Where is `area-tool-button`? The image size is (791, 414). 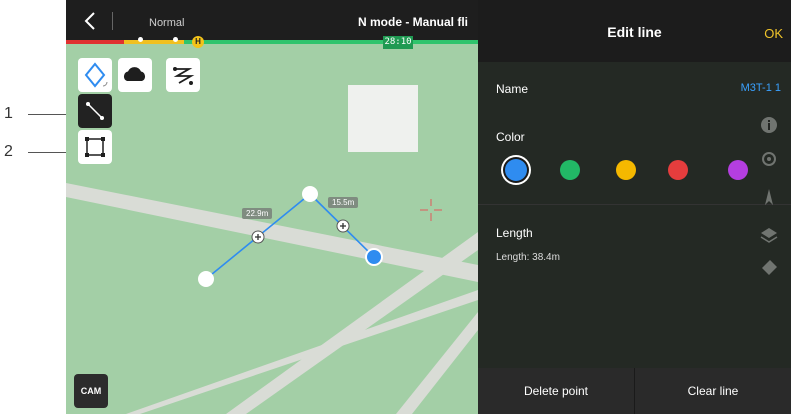
area-tool-button is located at coordinates (135, 75).